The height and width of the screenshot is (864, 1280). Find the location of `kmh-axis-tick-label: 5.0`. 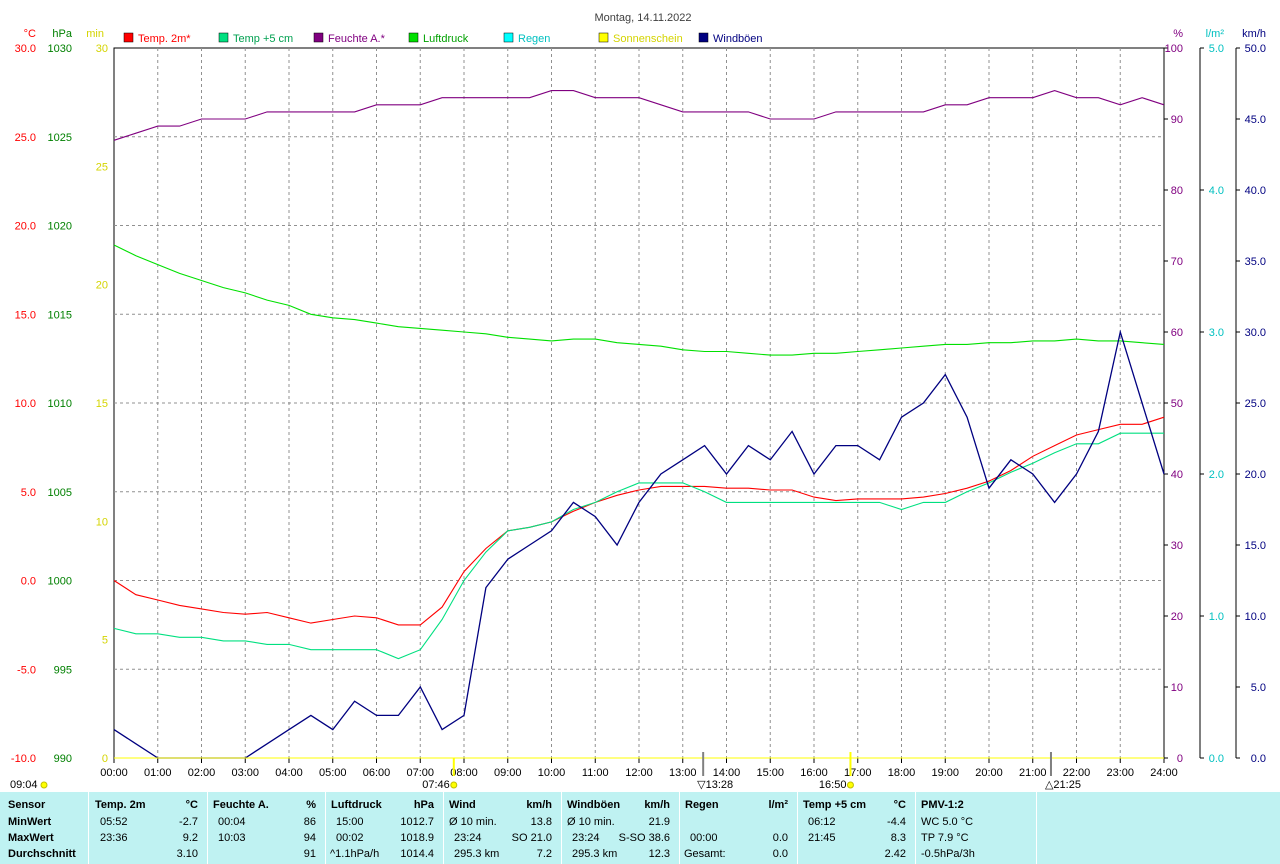

kmh-axis-tick-label: 5.0 is located at coordinates (1258, 688).